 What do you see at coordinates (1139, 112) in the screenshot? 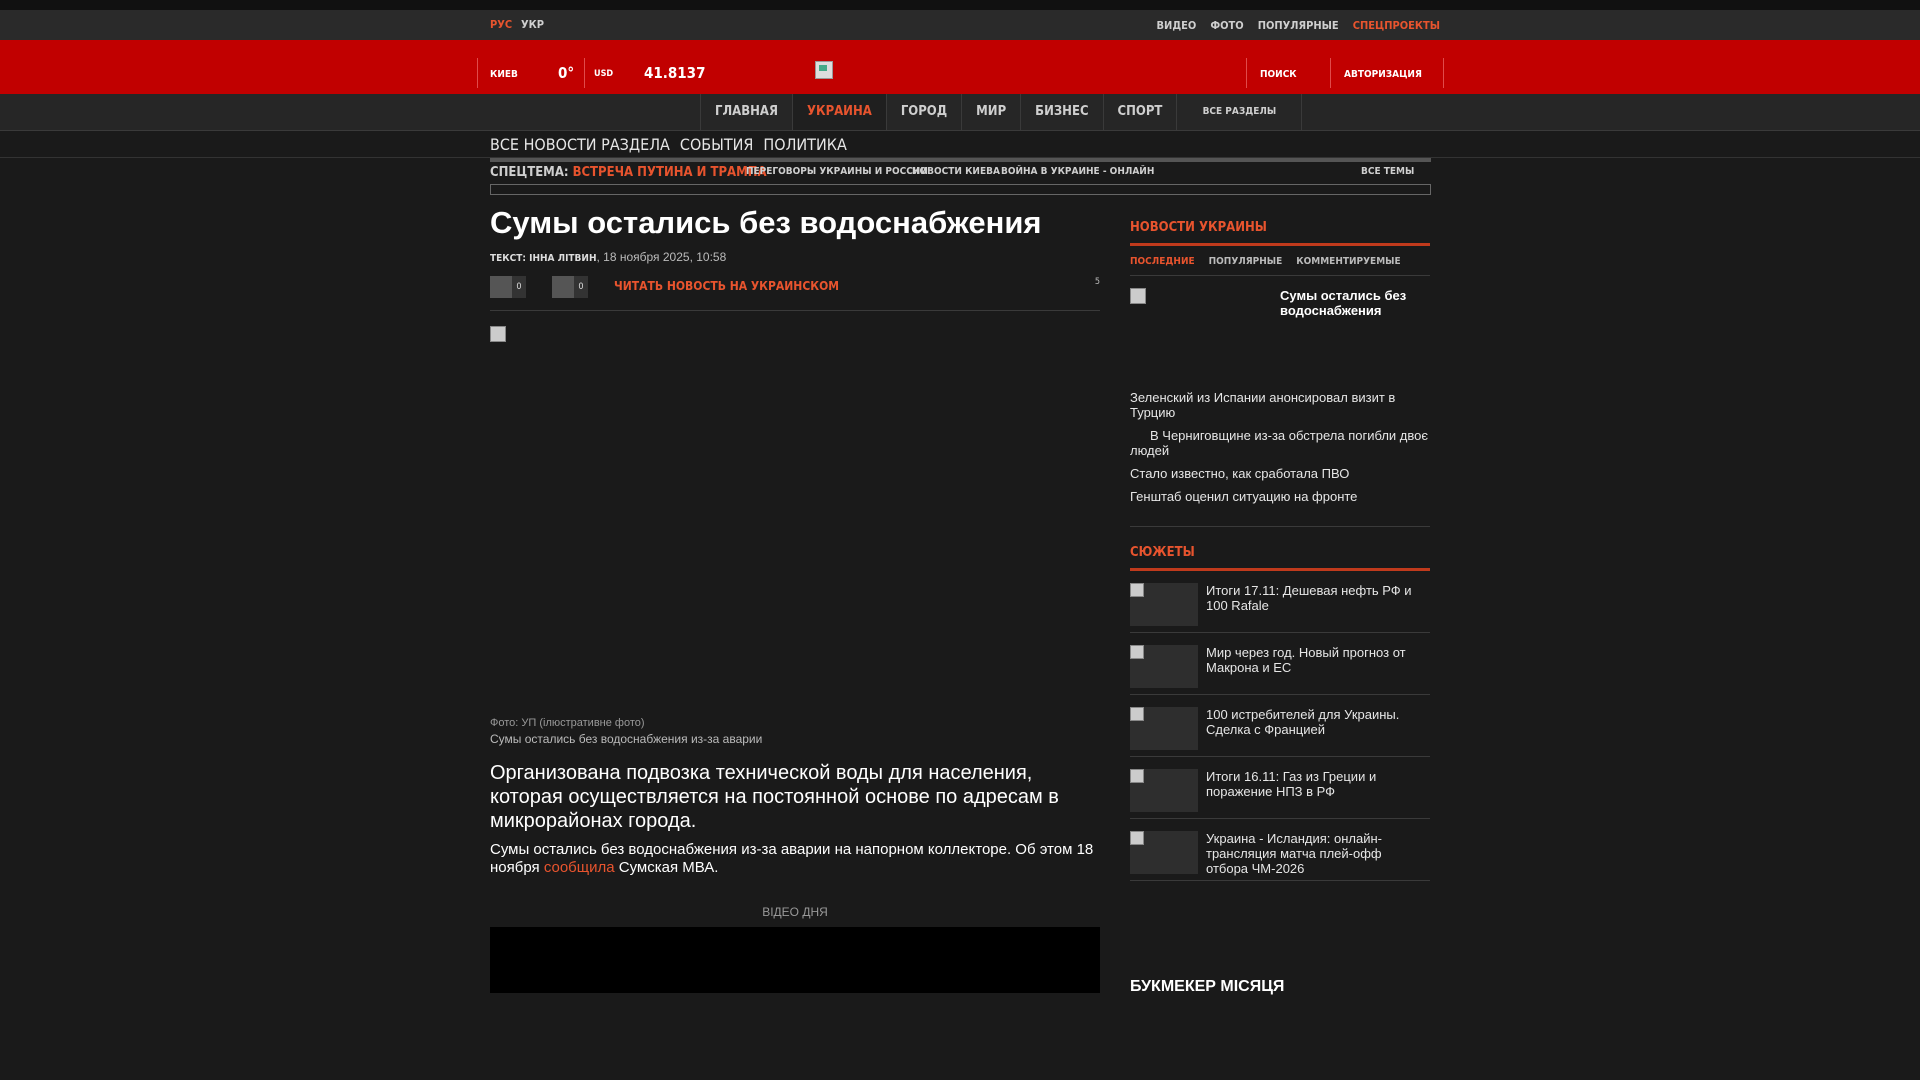
I see `main-nav-item: СПОРТ` at bounding box center [1139, 112].